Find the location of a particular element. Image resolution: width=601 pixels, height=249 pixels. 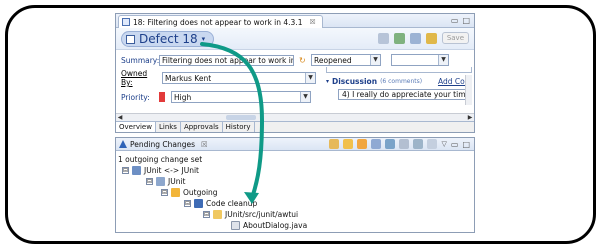

discussion-header: ▾ Discussion (6 comments) Add Com is located at coordinates (399, 81).